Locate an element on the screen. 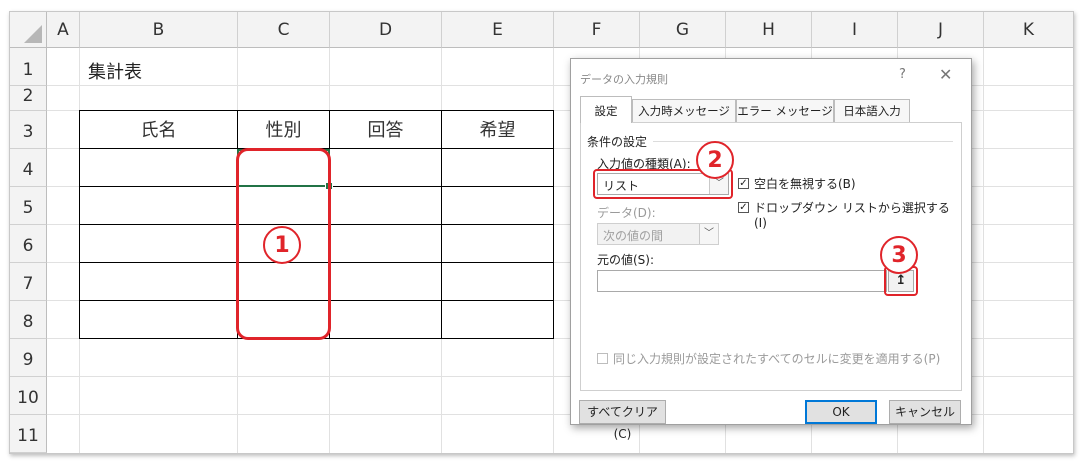  row-header-6: 6 is located at coordinates (28, 244).